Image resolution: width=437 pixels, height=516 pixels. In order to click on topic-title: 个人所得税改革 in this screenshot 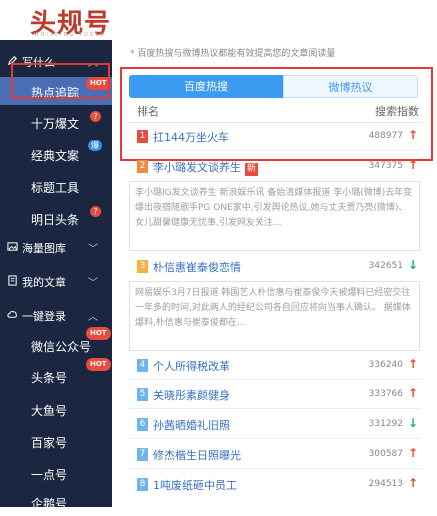, I will do `click(191, 366)`.